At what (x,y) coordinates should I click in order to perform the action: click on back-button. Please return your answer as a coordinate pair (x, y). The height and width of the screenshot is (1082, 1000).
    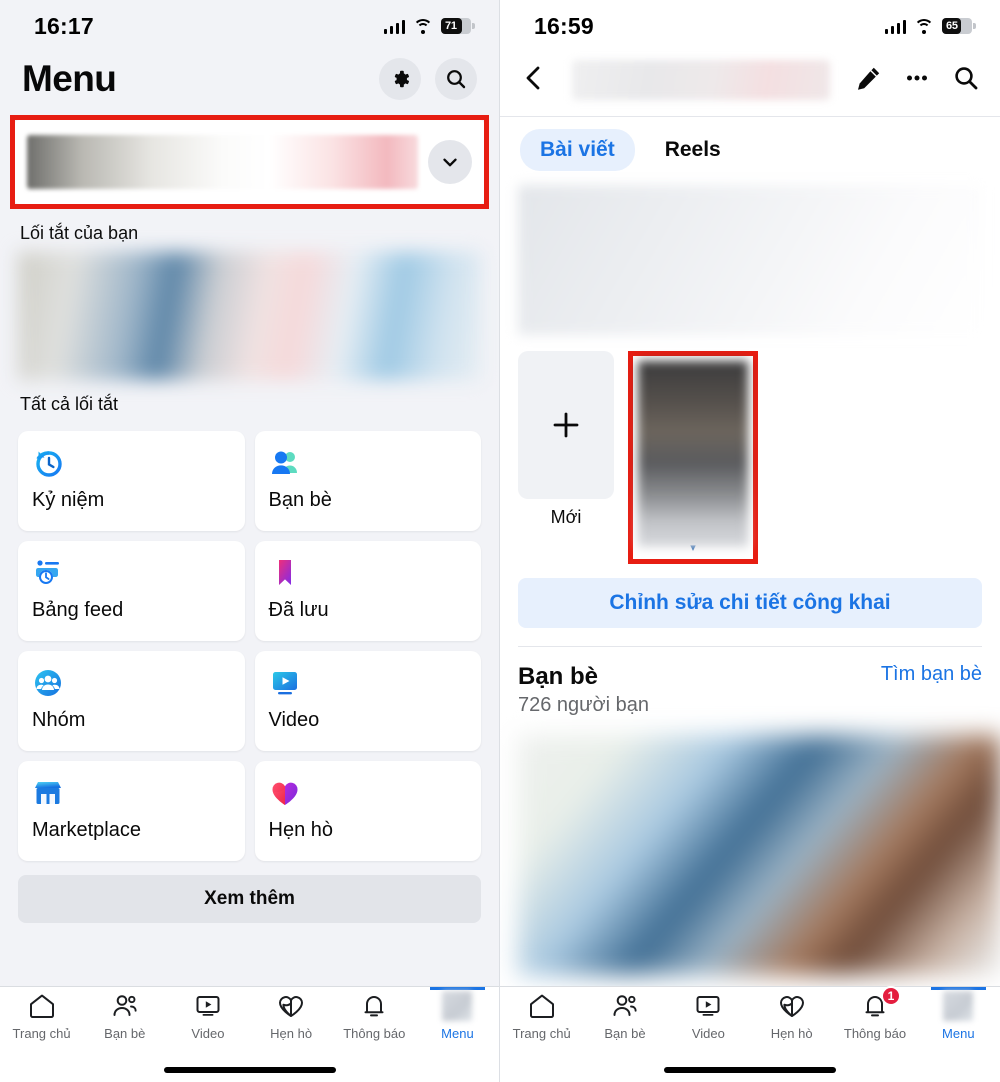
    Looking at the image, I should click on (534, 80).